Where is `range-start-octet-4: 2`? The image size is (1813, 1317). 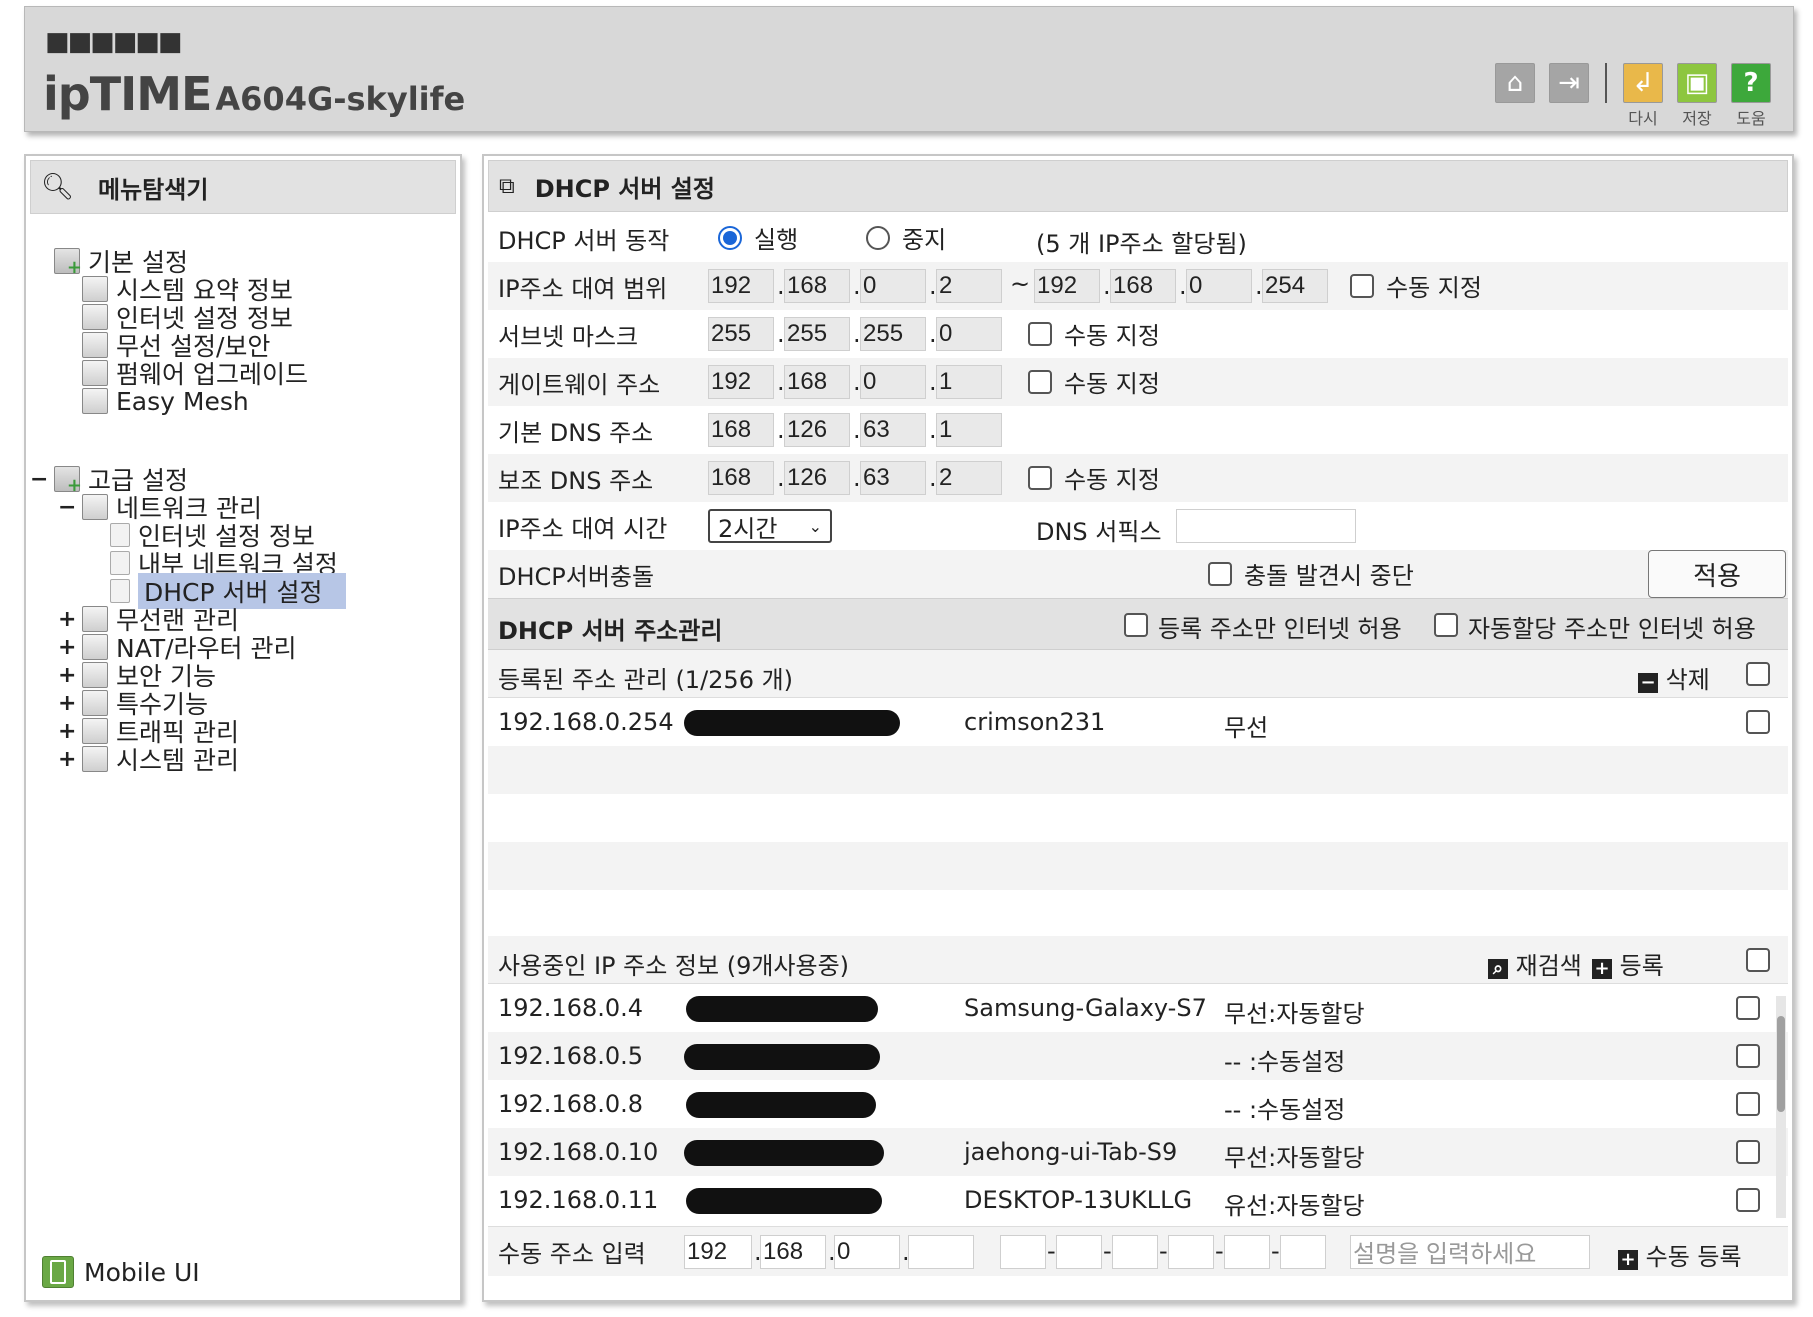
range-start-octet-4: 2 is located at coordinates (969, 286).